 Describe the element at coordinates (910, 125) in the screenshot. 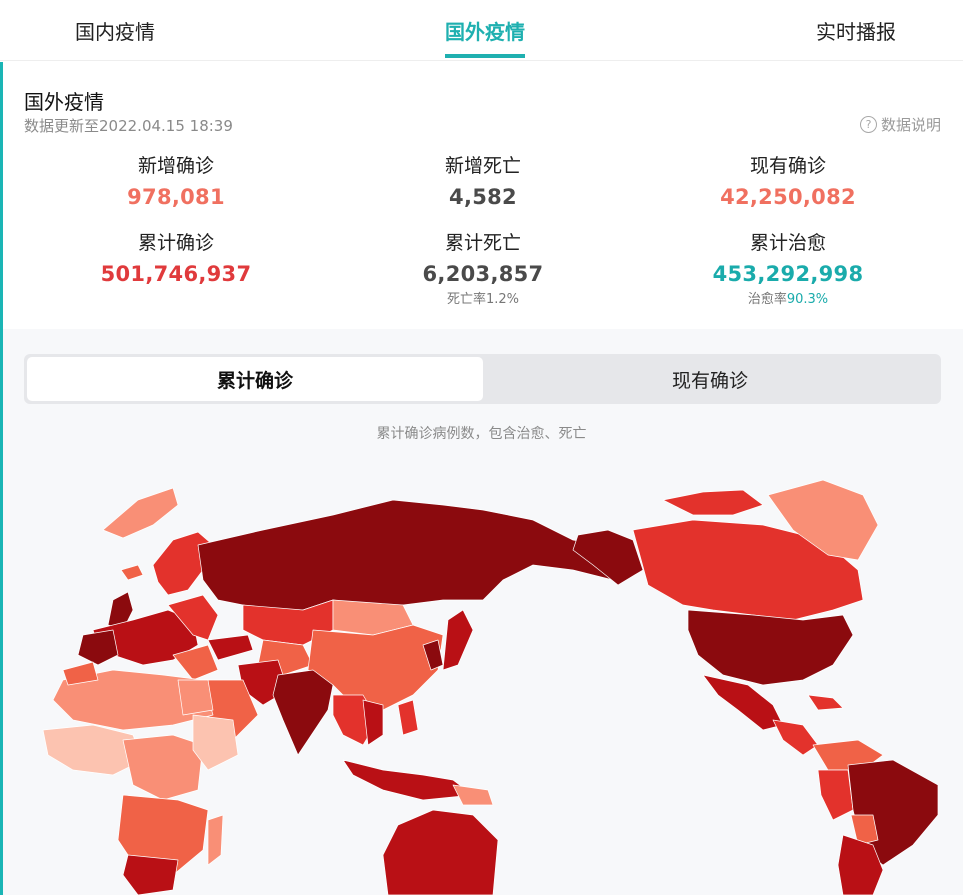

I see `data-note-label: 数据说明` at that location.